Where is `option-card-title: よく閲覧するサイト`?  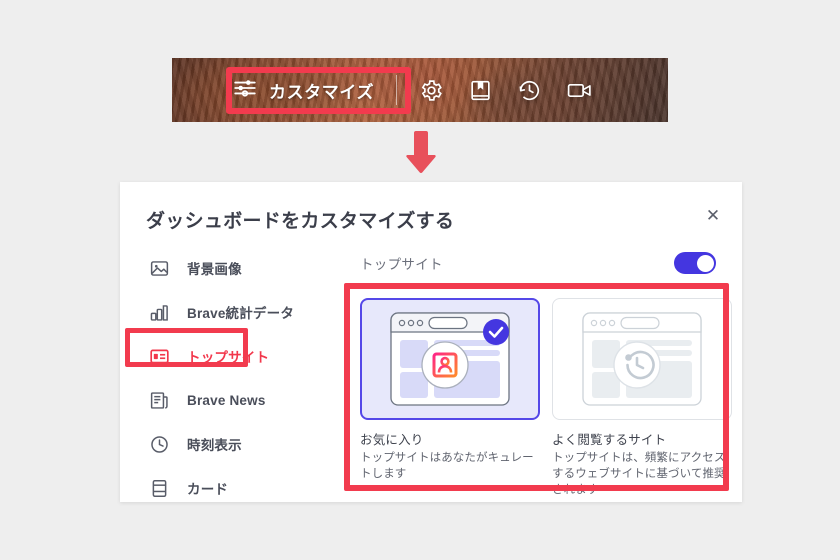
option-card-title: よく閲覧するサイト is located at coordinates (609, 440).